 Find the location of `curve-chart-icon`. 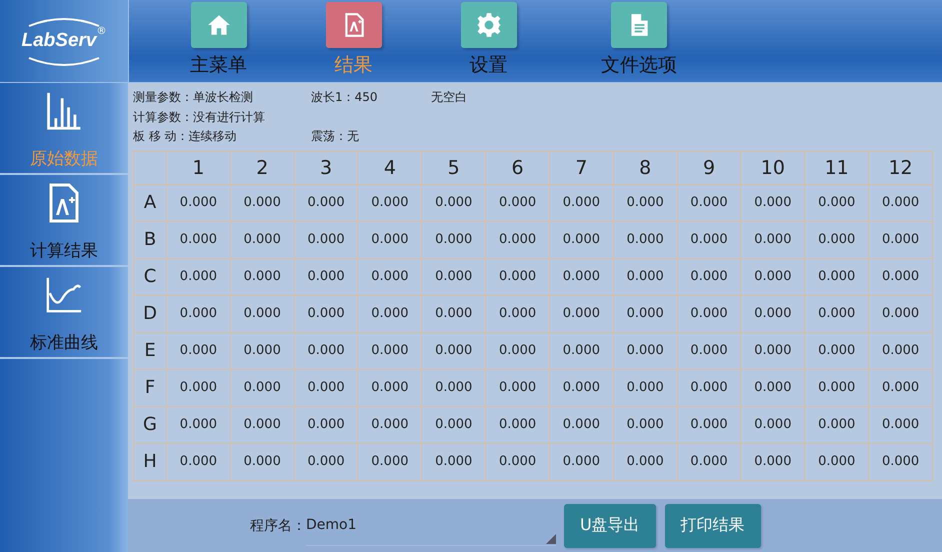

curve-chart-icon is located at coordinates (64, 295).